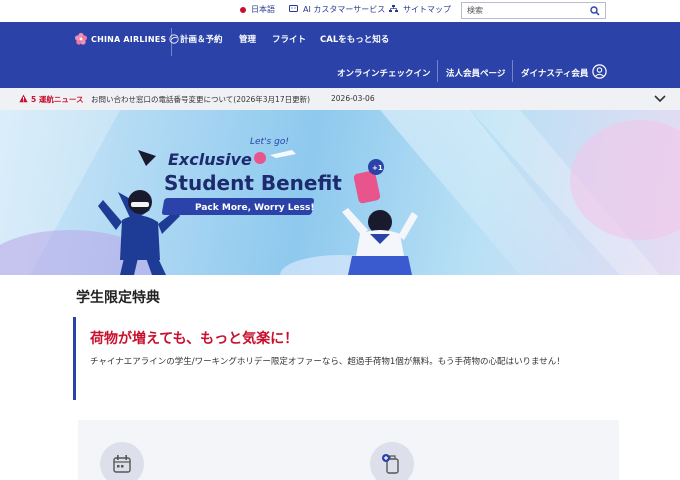  I want to click on sitemap-label: サイトマップ, so click(427, 9).